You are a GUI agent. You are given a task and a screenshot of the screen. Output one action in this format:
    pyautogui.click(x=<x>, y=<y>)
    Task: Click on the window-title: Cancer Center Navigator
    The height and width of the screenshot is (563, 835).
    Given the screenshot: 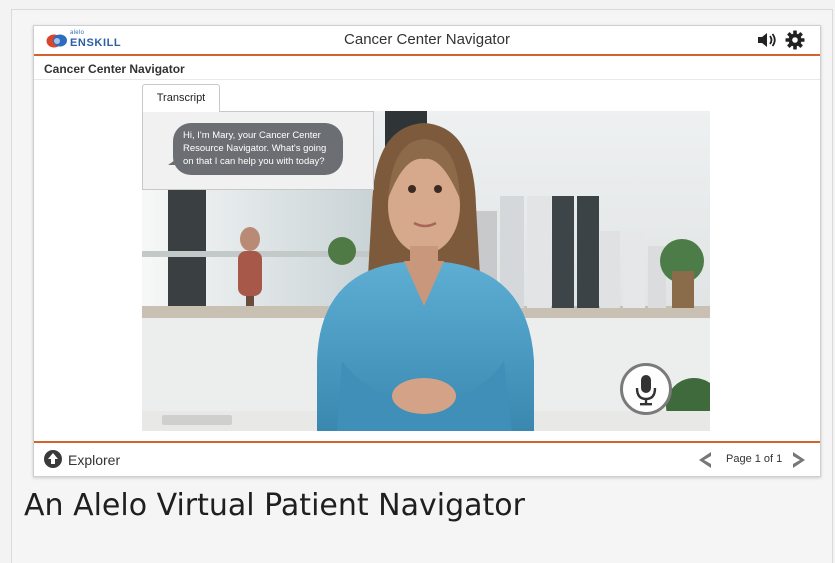 What is the action you would take?
    pyautogui.click(x=427, y=39)
    